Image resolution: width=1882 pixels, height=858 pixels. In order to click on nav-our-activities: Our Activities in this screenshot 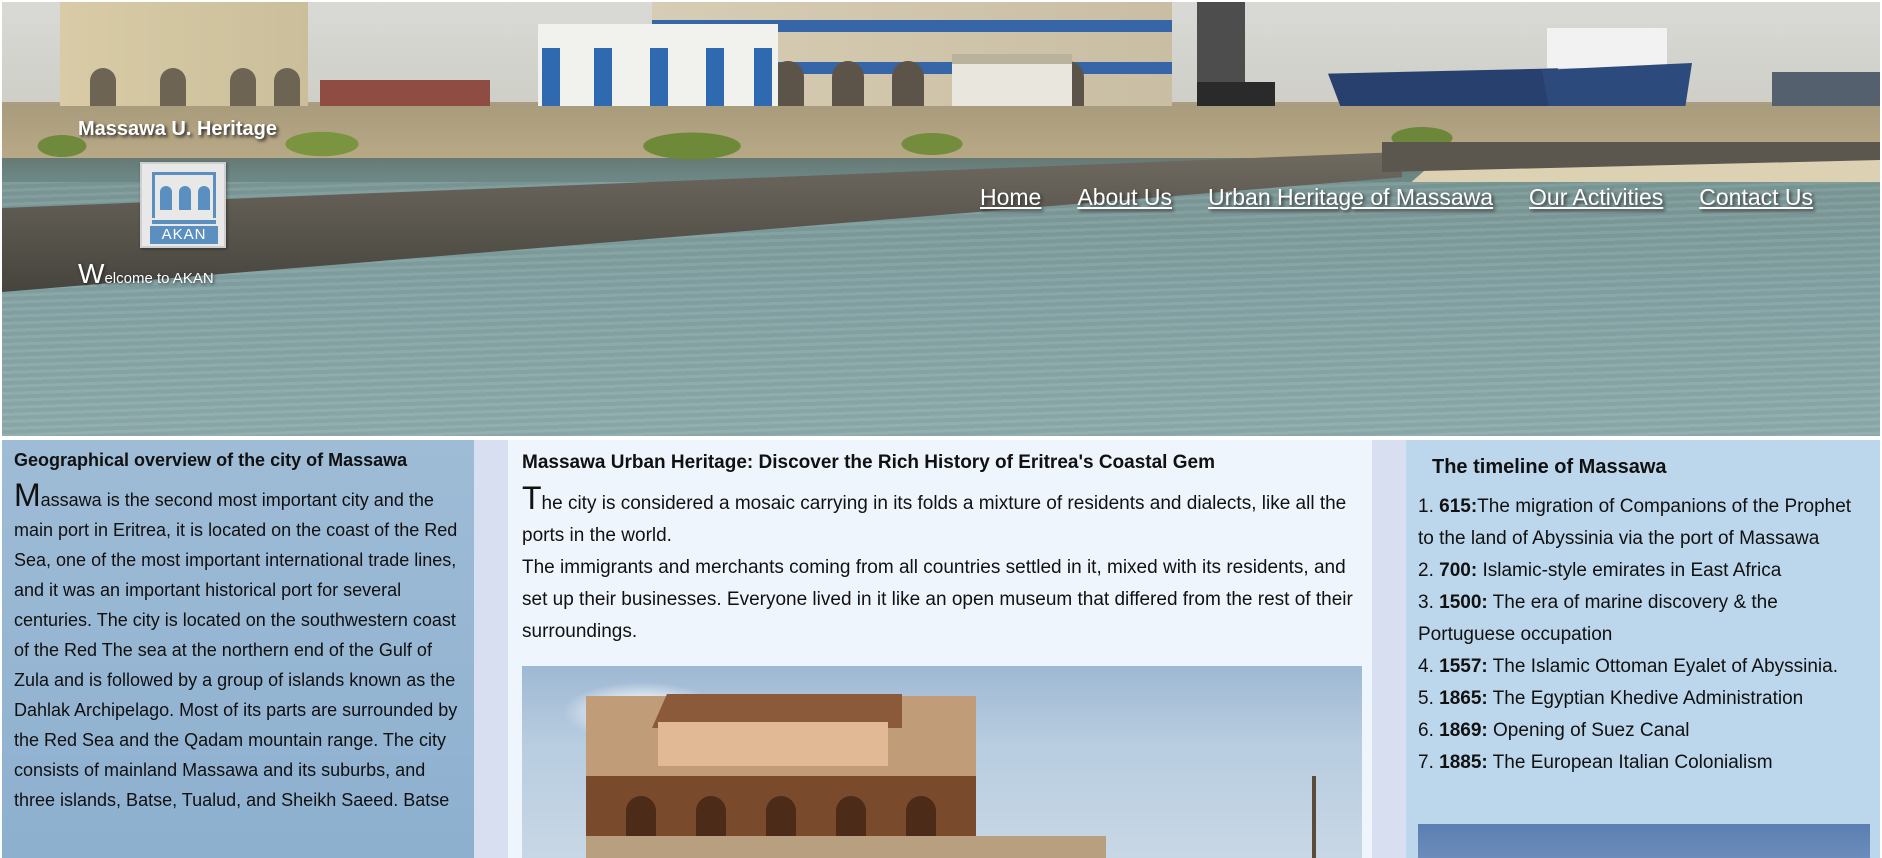, I will do `click(1596, 197)`.